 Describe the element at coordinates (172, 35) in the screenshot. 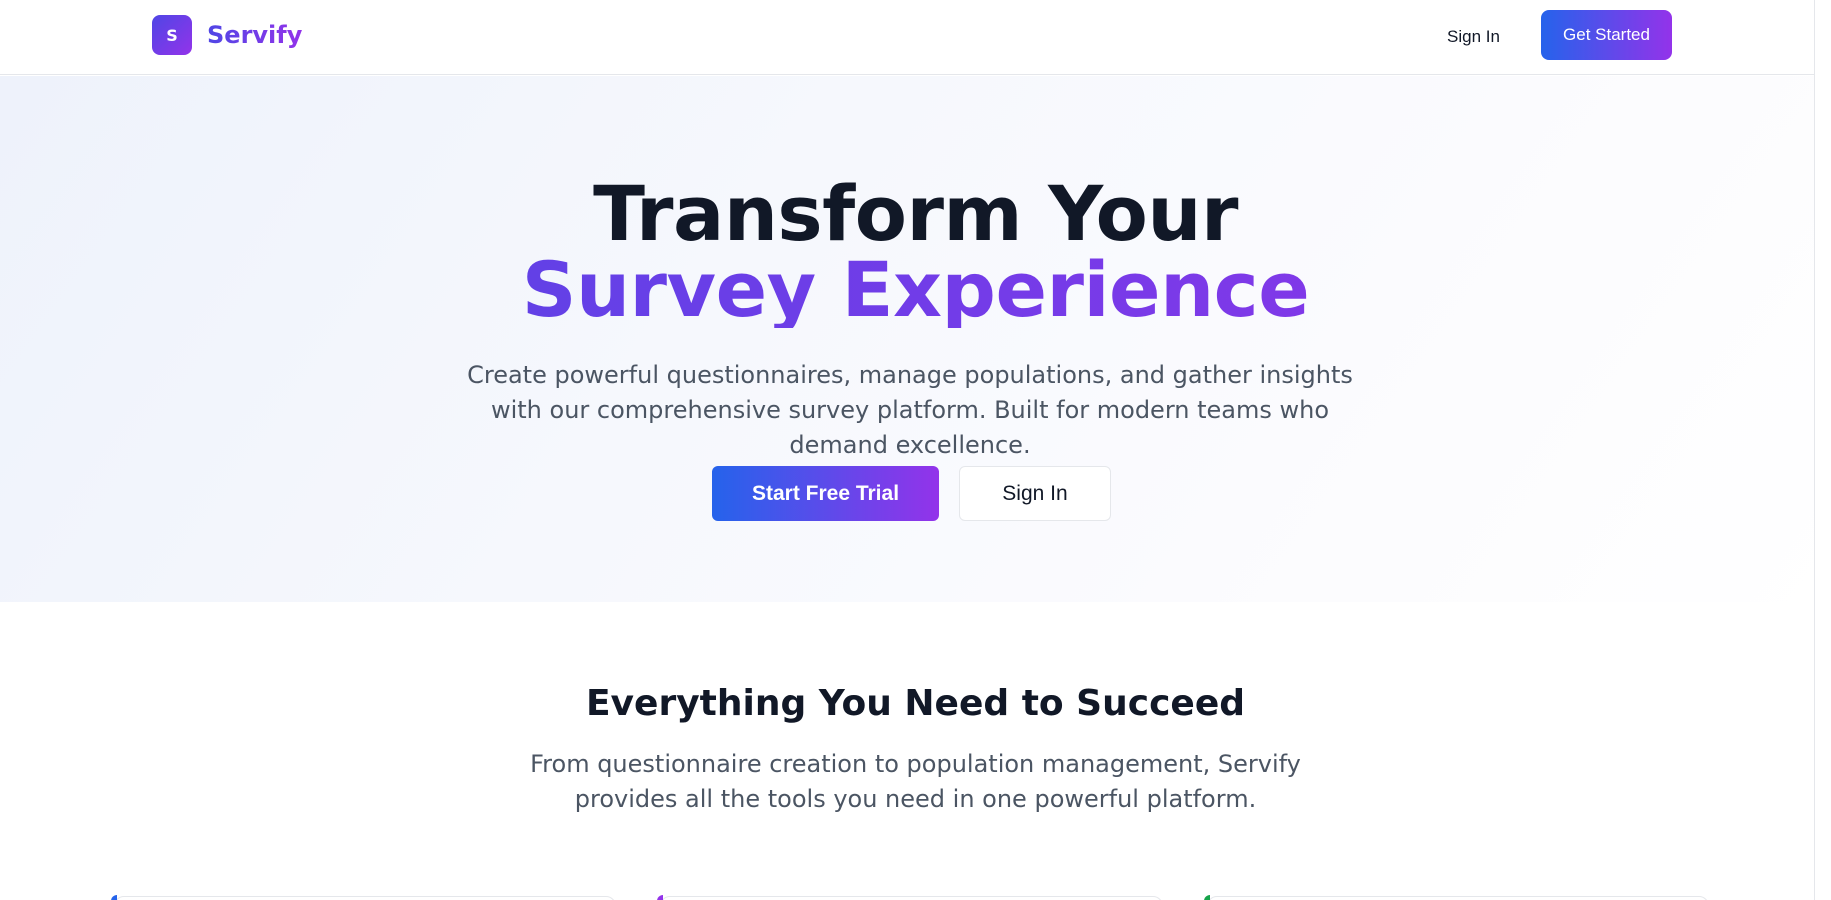

I see `brand-logo-icon: S` at that location.